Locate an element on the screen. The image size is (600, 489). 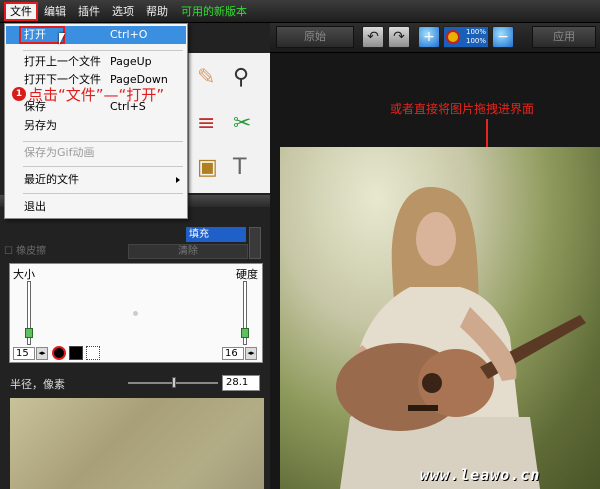
zoom-magnet-icon is located at coordinates (453, 37).